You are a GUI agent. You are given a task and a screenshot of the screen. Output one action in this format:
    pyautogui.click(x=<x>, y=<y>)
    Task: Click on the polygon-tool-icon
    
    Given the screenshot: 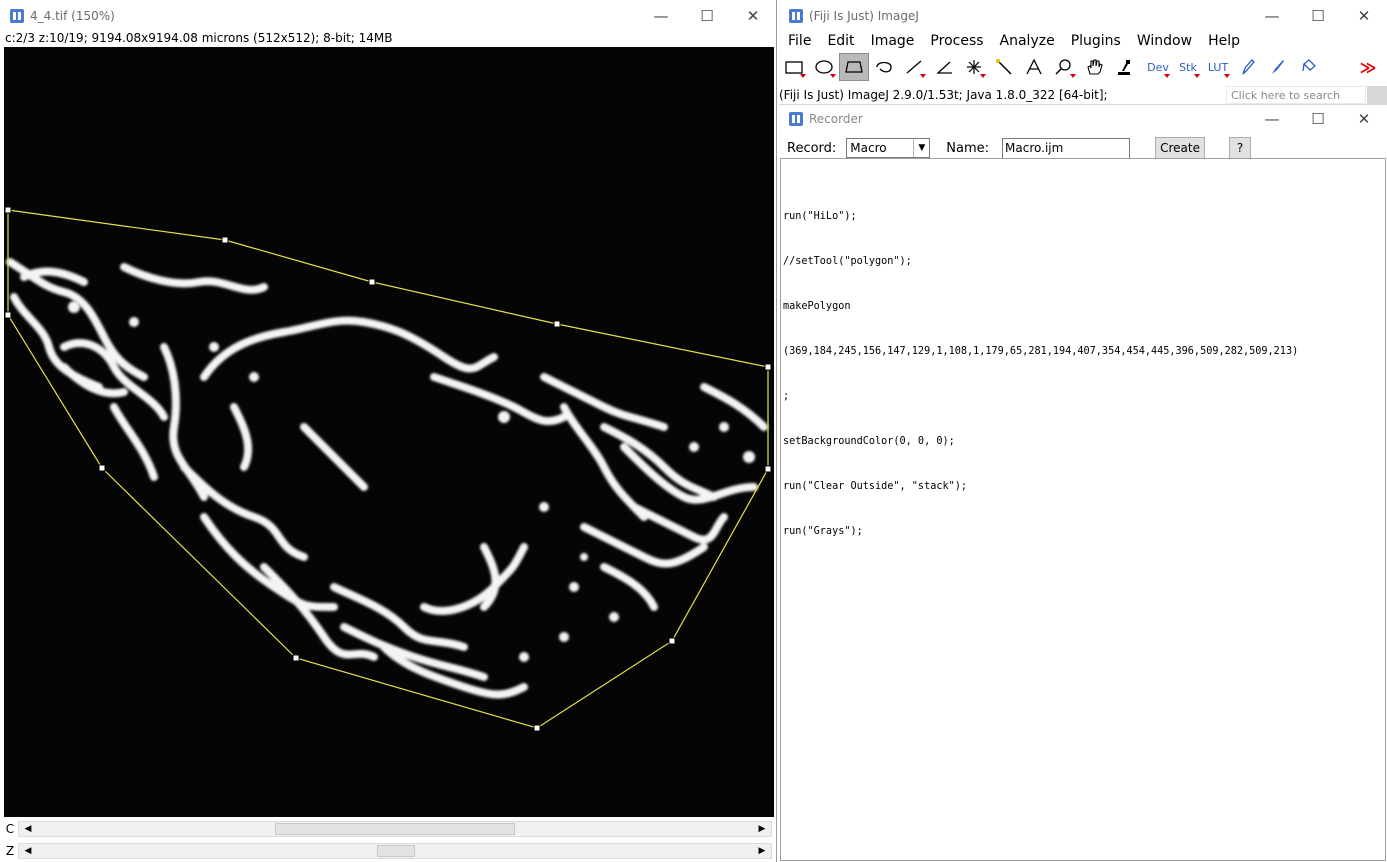 What is the action you would take?
    pyautogui.click(x=854, y=67)
    